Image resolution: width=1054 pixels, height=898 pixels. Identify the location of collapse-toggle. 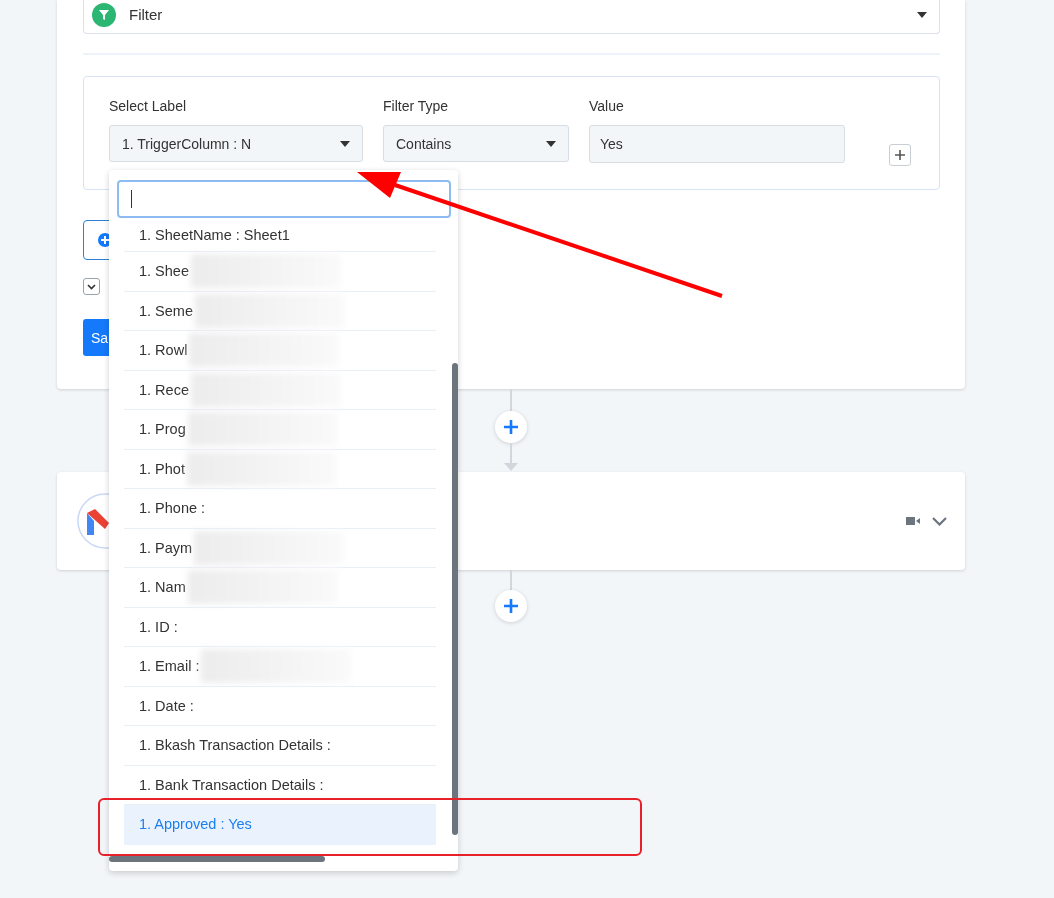
(91, 286).